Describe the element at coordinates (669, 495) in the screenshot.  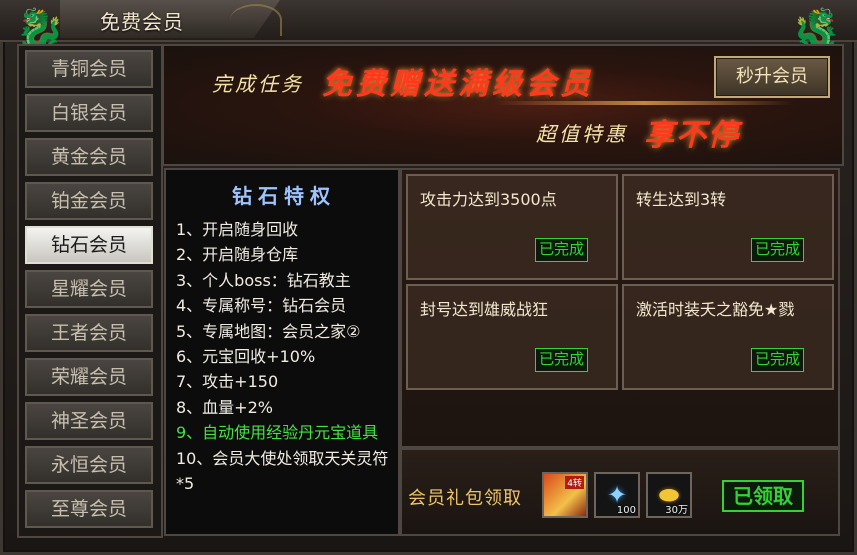
I see `gift-item-slot: ⬬ 30万` at that location.